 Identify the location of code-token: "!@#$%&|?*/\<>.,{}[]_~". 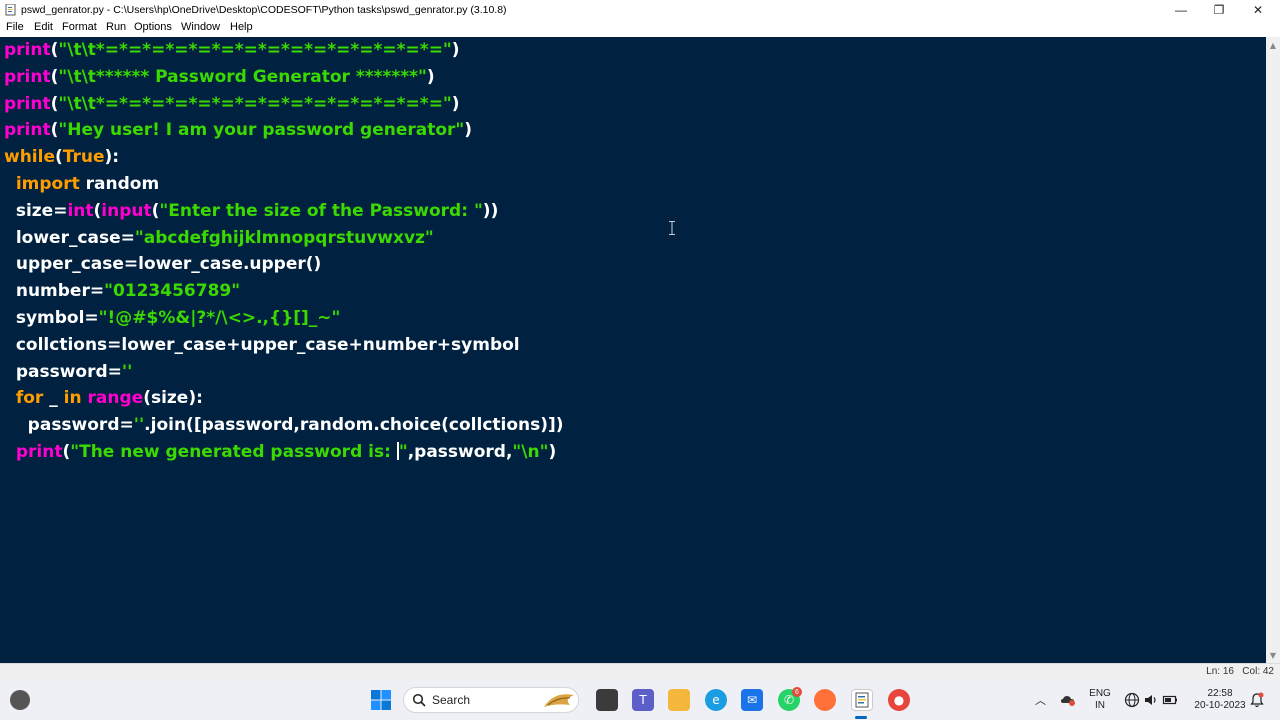
(219, 318).